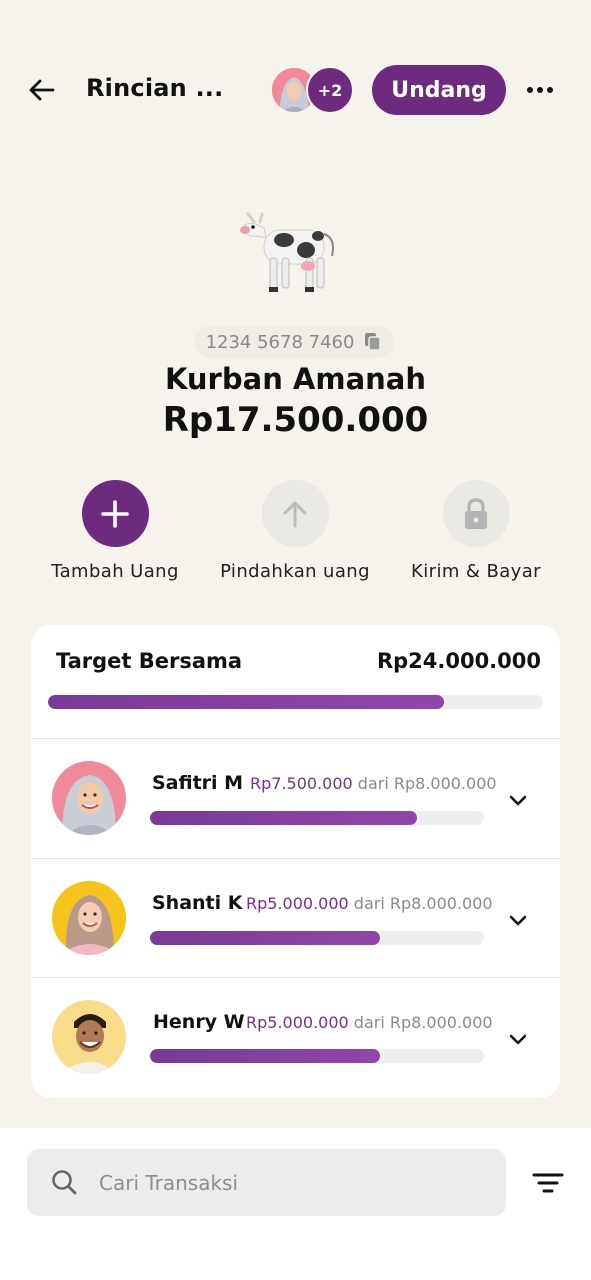 Image resolution: width=591 pixels, height=1280 pixels. Describe the element at coordinates (287, 252) in the screenshot. I see `cow-icon` at that location.